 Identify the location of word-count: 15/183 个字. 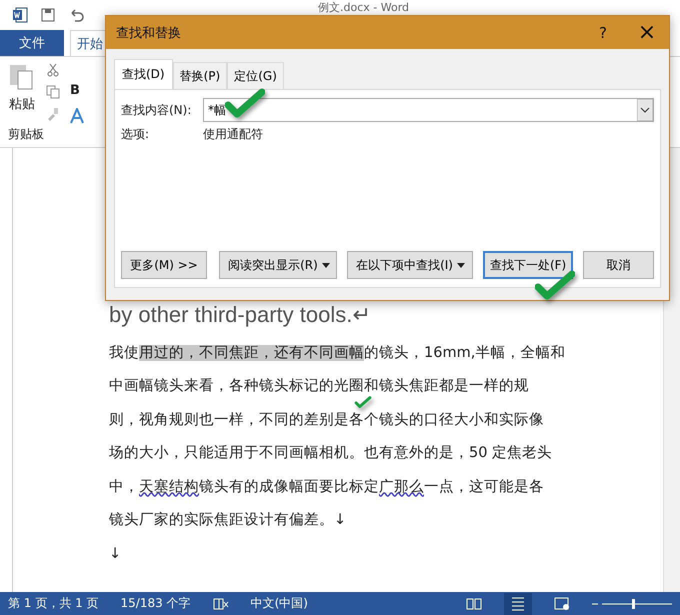
(155, 603).